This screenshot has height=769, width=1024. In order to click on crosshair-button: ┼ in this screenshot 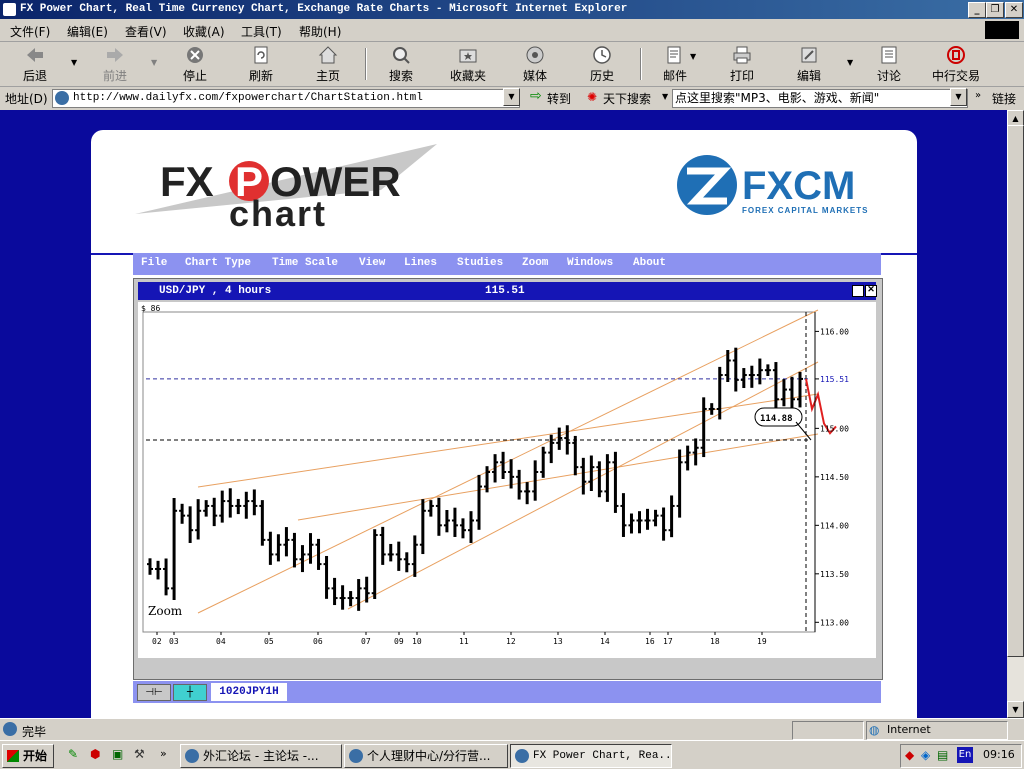, I will do `click(190, 692)`.